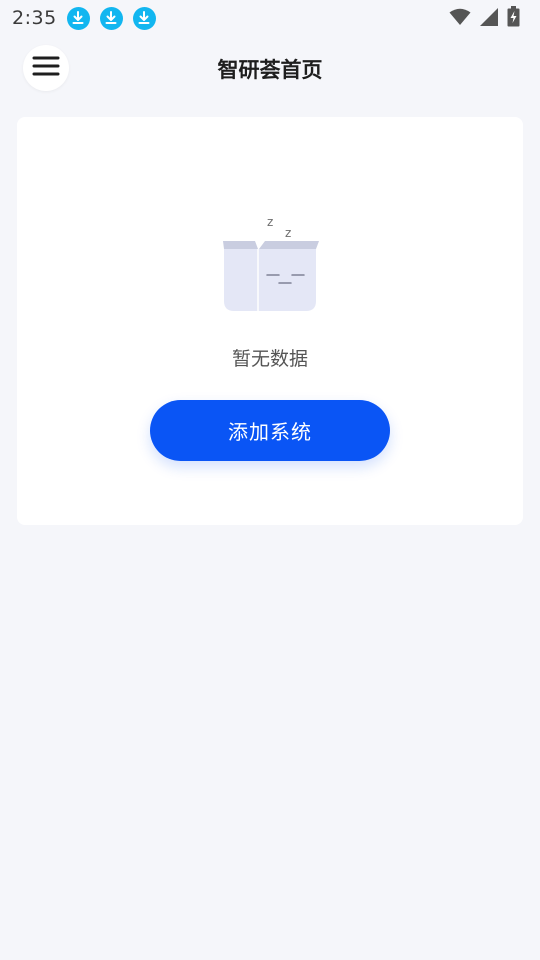 The image size is (540, 960). What do you see at coordinates (270, 430) in the screenshot?
I see `add-system-button: 添加系统` at bounding box center [270, 430].